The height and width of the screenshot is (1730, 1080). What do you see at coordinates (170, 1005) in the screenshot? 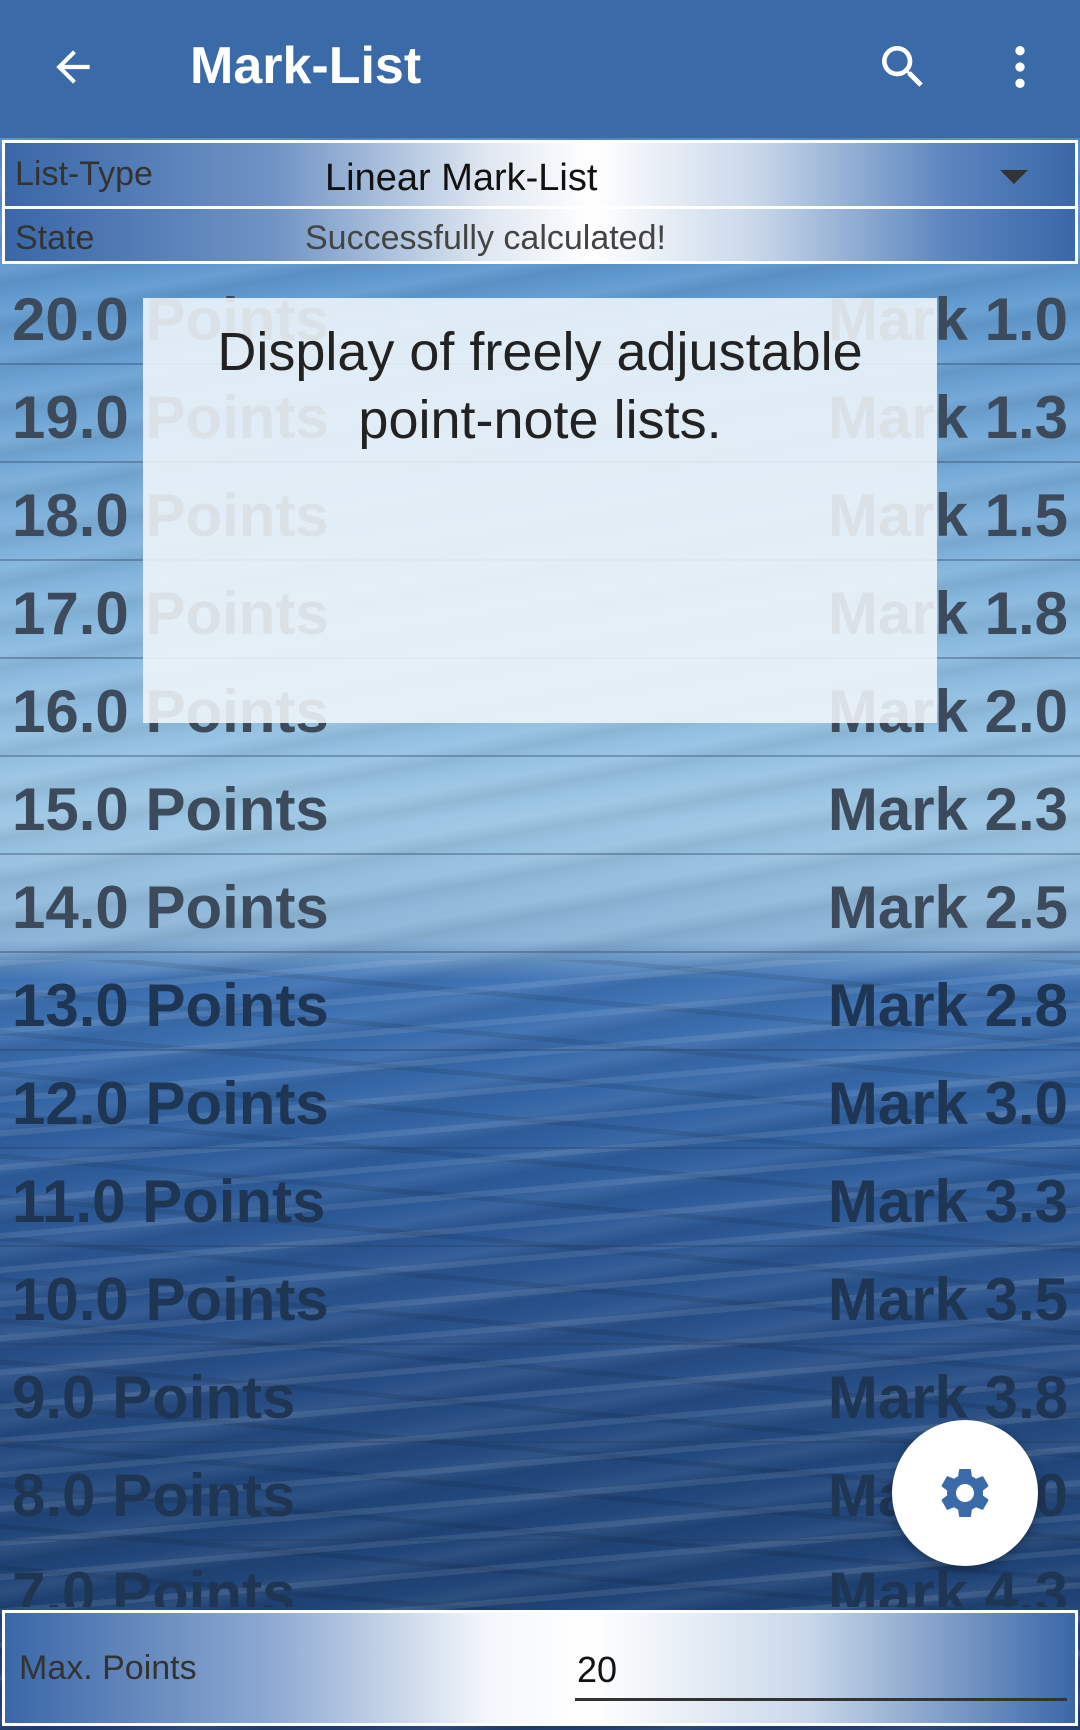
I see `points-text: 13.0 Points` at bounding box center [170, 1005].